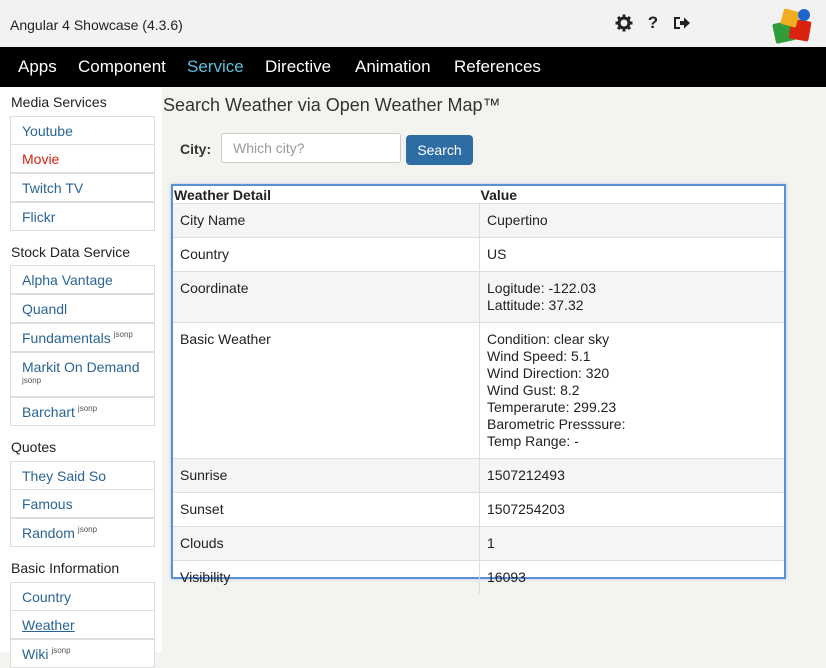  I want to click on row-label: City Name, so click(326, 220).